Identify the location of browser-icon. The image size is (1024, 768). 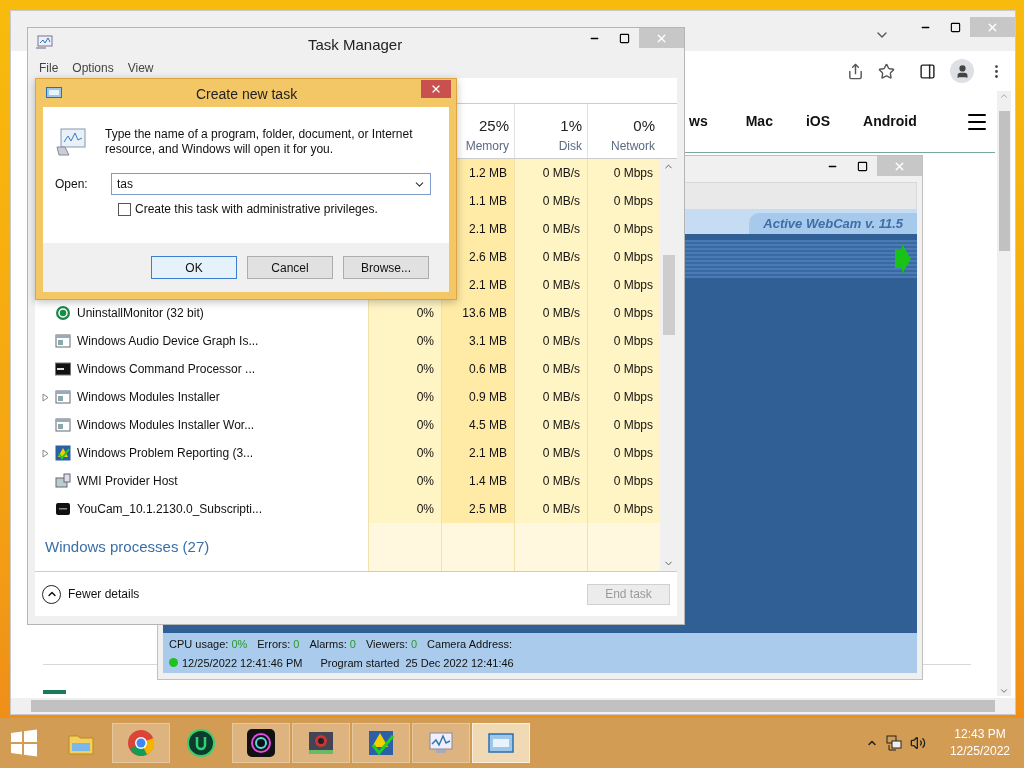
(141, 743).